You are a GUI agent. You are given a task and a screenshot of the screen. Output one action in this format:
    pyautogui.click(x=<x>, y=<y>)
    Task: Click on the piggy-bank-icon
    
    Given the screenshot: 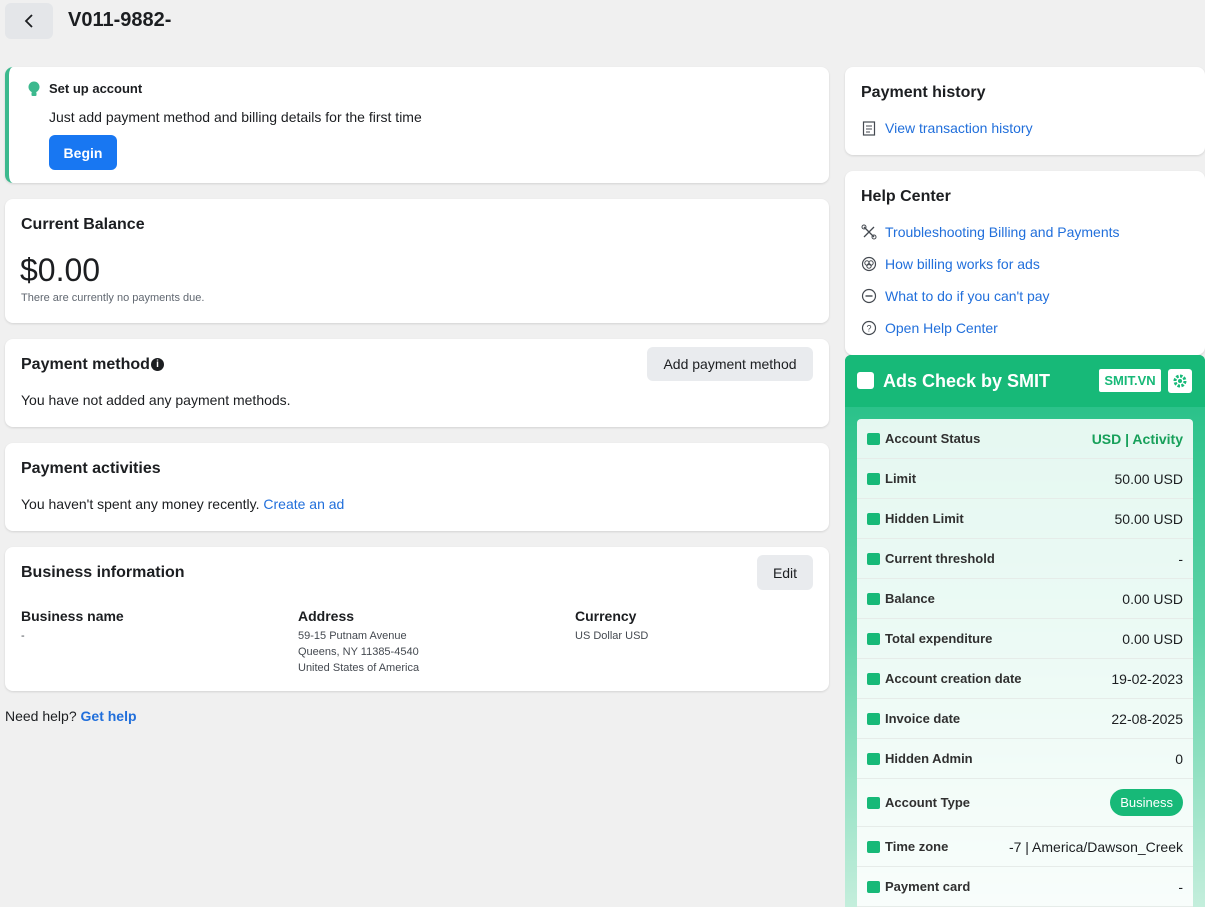 What is the action you would take?
    pyautogui.click(x=873, y=518)
    